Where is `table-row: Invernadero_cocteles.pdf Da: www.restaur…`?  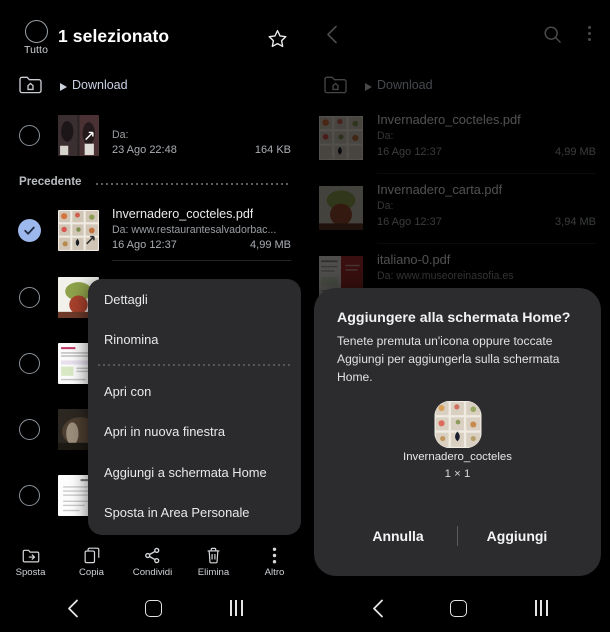
table-row: Invernadero_cocteles.pdf Da: www.restaur… is located at coordinates (152, 230).